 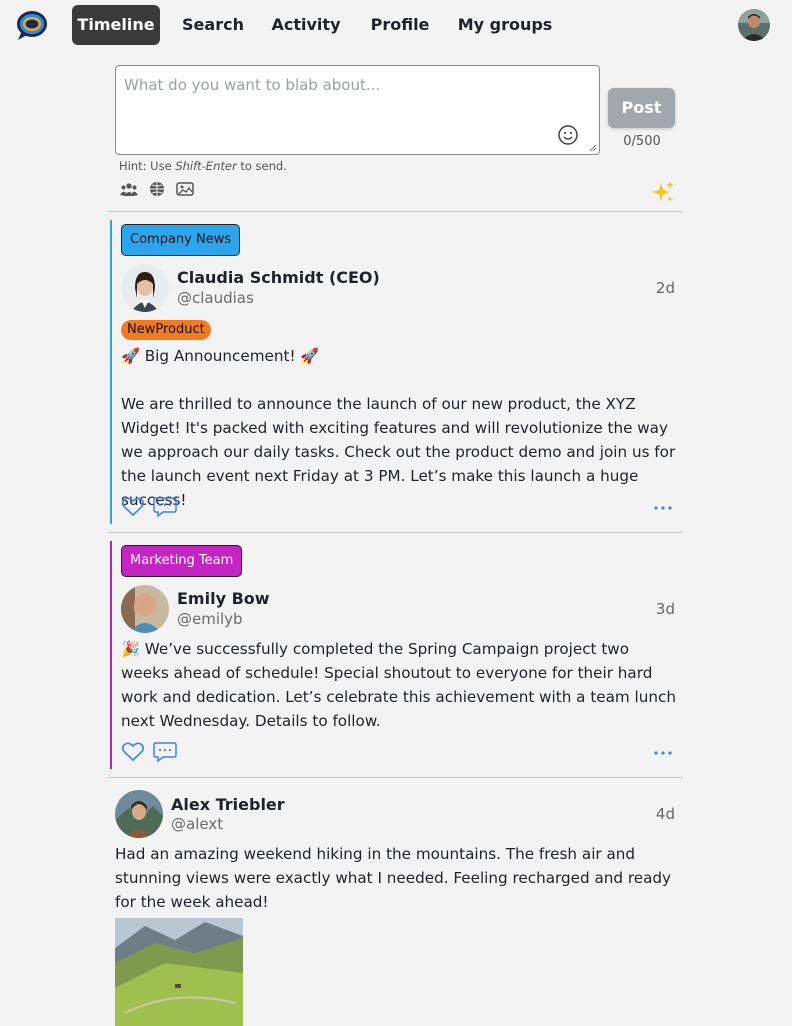 I want to click on group-tag: Marketing Team, so click(x=182, y=561).